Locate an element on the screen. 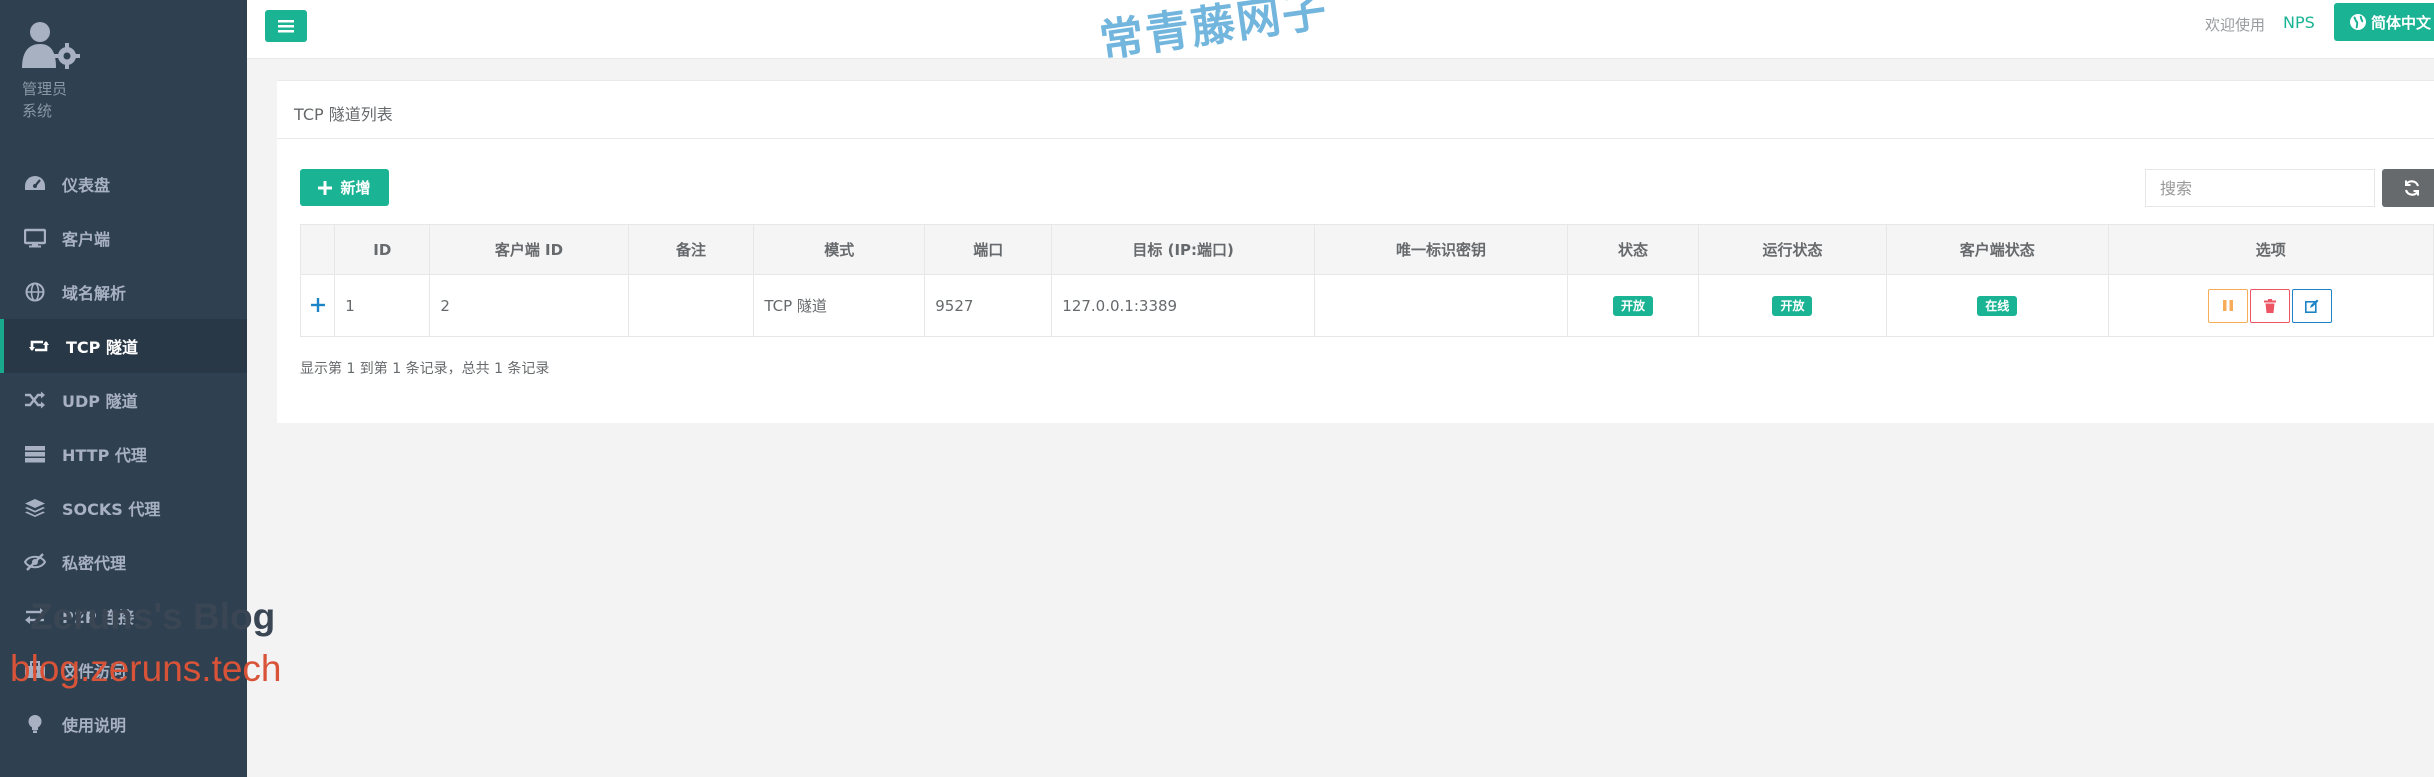 The image size is (2434, 777). column-header: 客户端状态 is located at coordinates (1997, 249).